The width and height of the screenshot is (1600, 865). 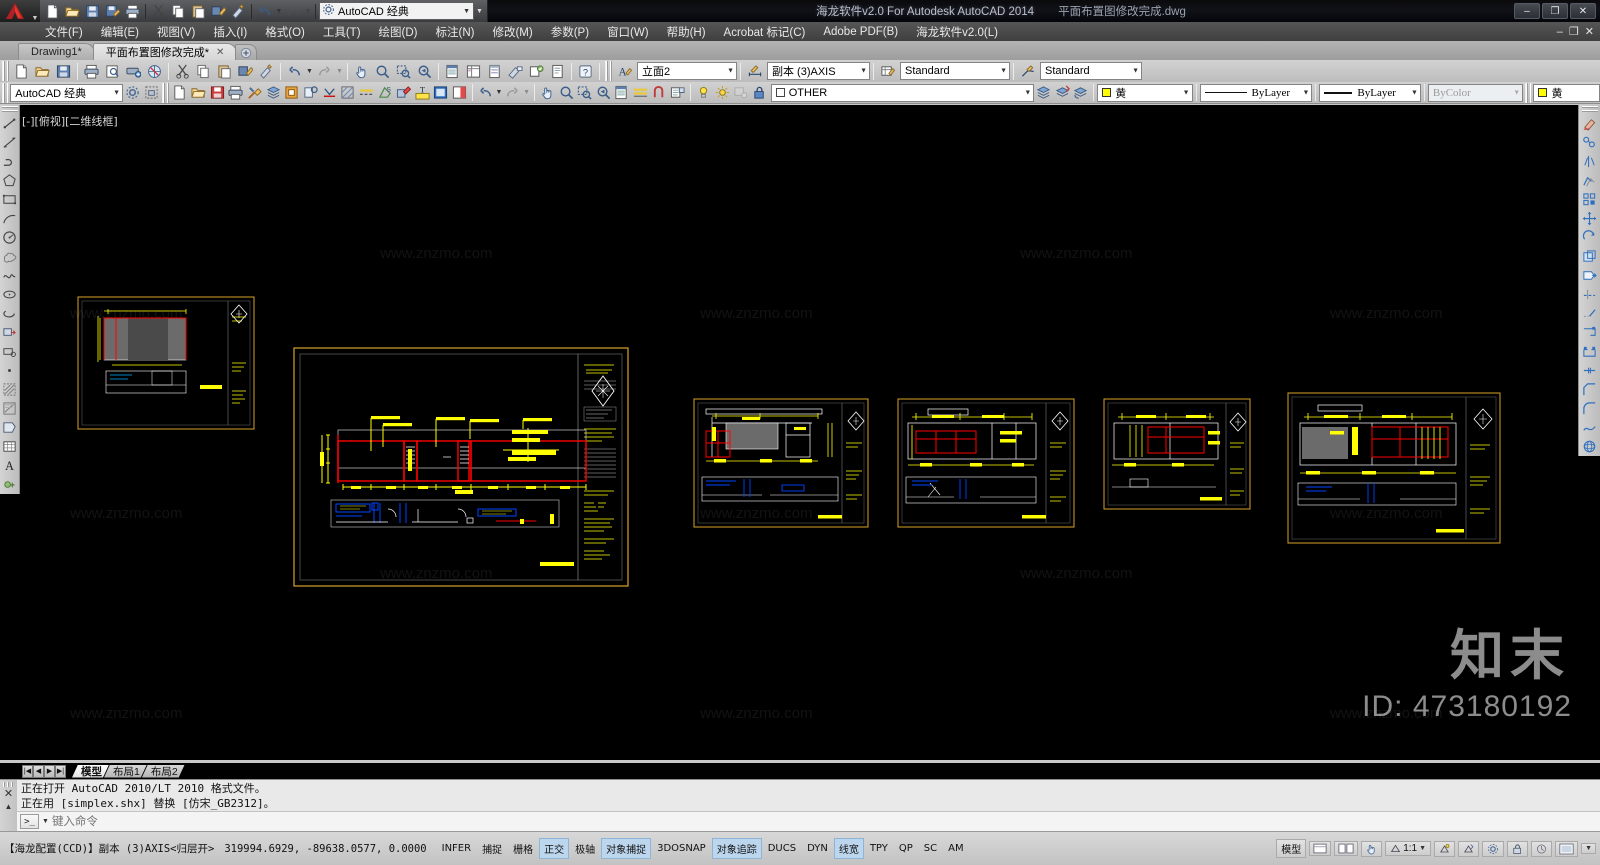 I want to click on scale-icon, so click(x=1590, y=256).